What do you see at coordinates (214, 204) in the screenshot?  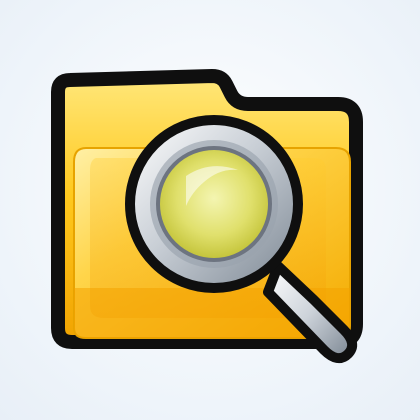 I see `magnifier-glass` at bounding box center [214, 204].